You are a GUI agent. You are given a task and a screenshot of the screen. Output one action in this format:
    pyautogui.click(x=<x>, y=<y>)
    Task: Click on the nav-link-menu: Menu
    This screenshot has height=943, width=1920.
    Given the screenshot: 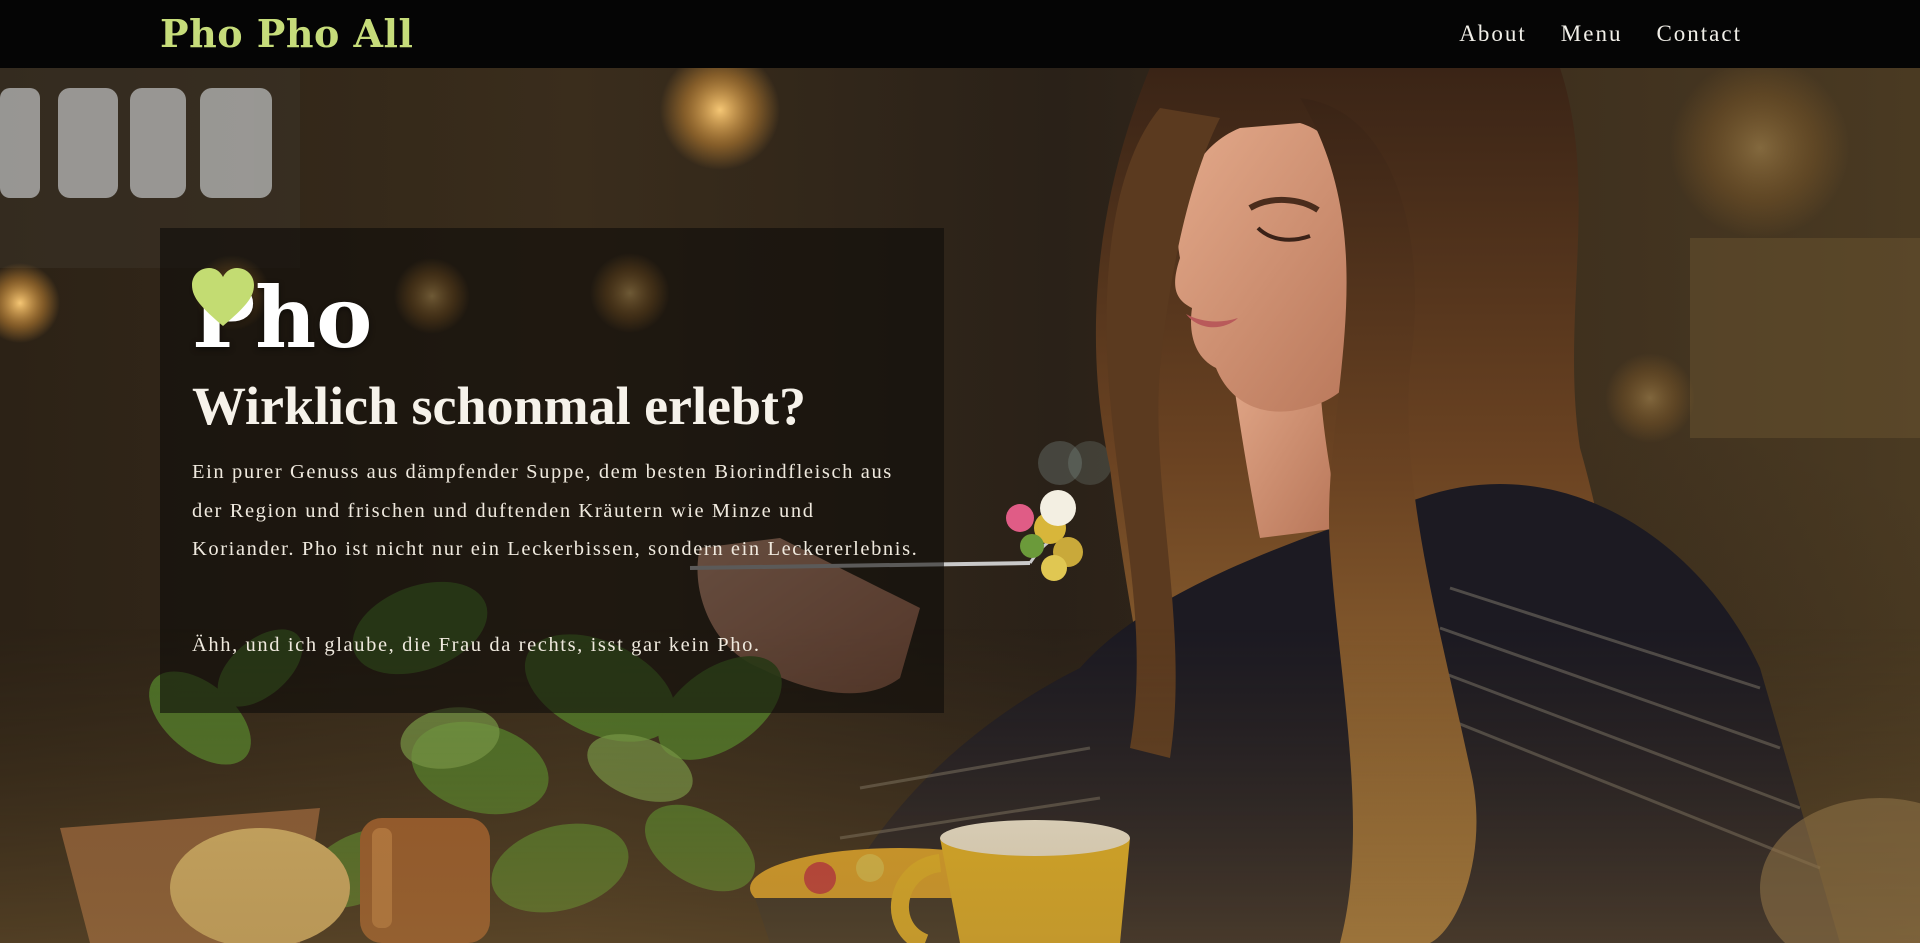 What is the action you would take?
    pyautogui.click(x=1592, y=34)
    